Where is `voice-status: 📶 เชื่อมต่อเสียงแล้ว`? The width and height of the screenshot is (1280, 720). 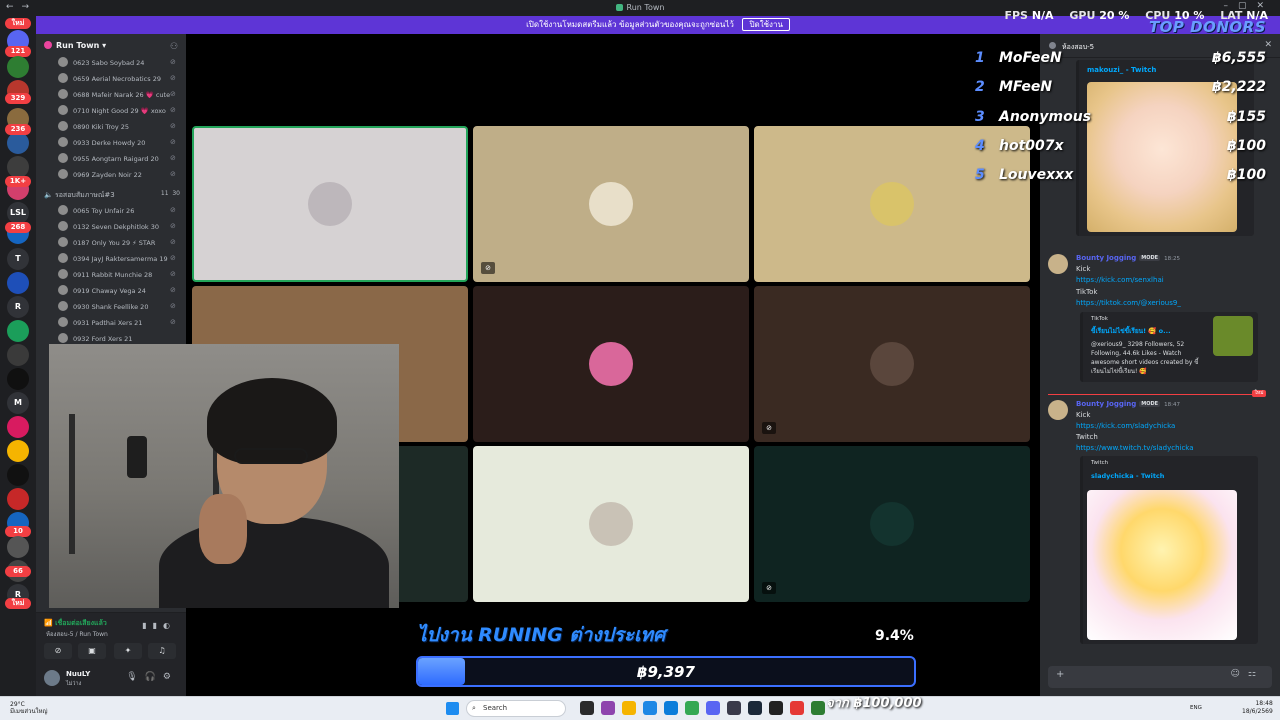
voice-status: 📶 เชื่อมต่อเสียงแล้ว is located at coordinates (75, 623).